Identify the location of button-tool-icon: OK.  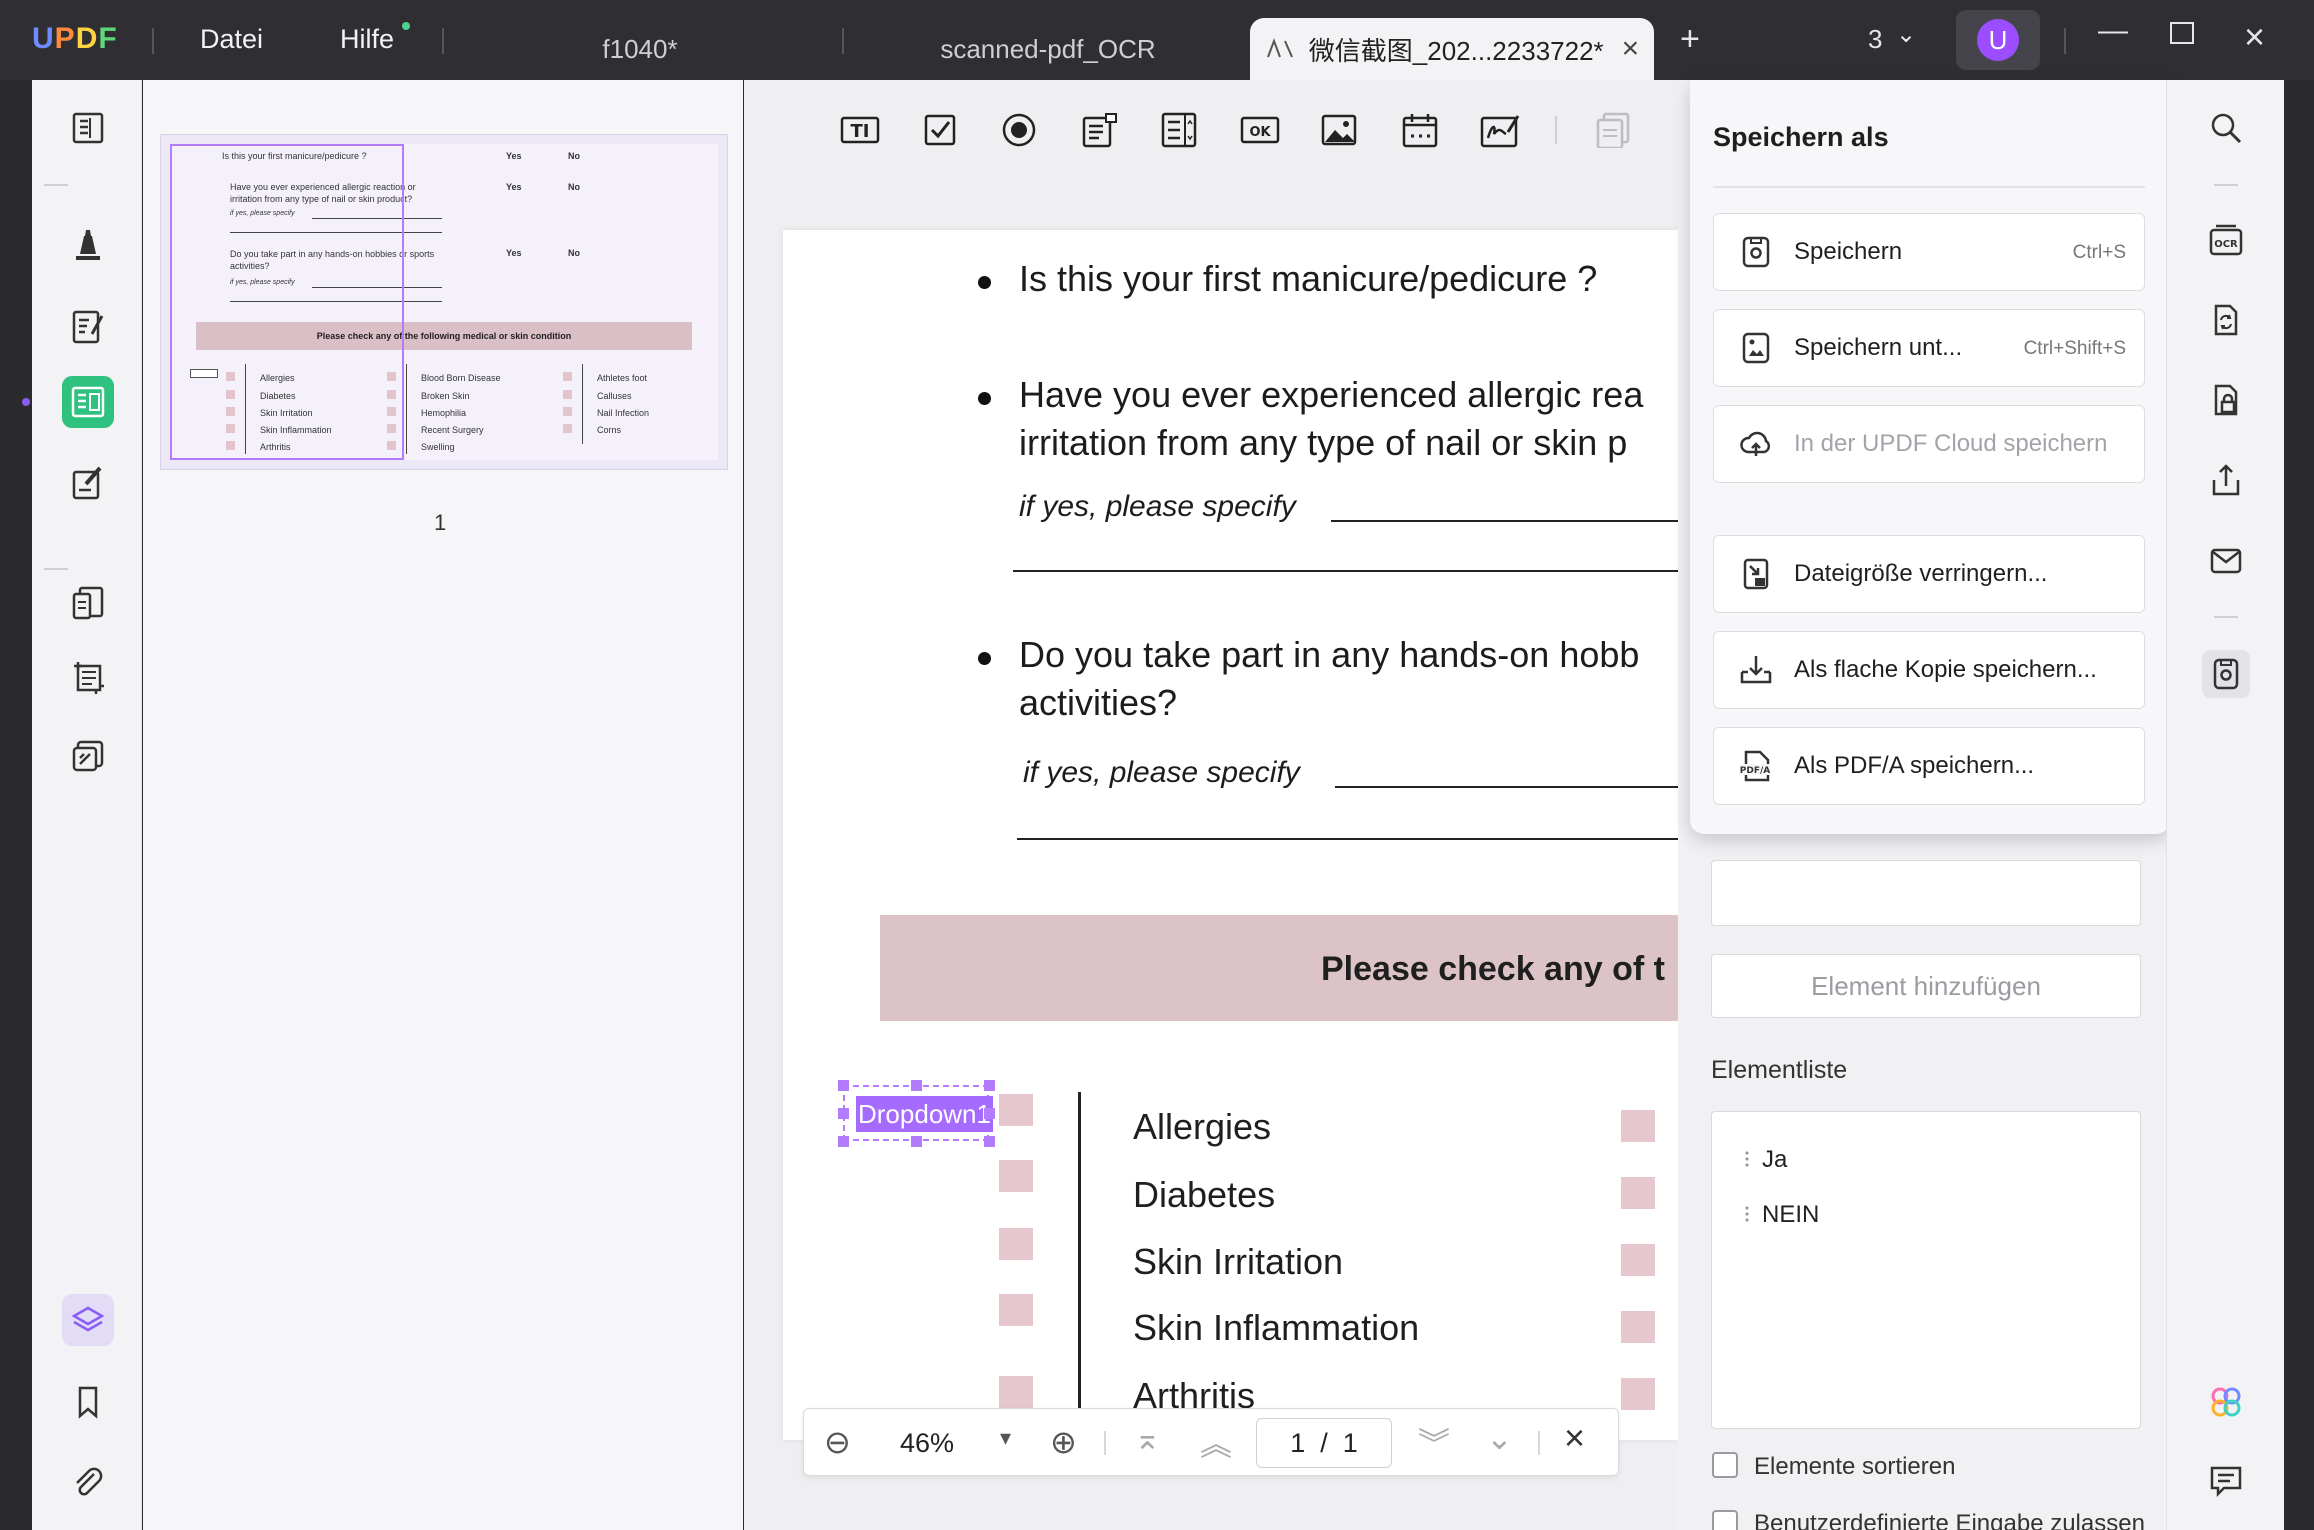
(1260, 130).